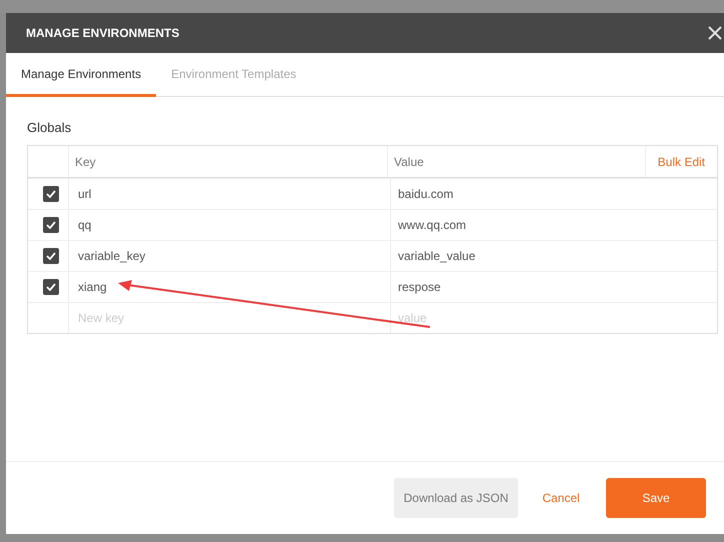 The width and height of the screenshot is (724, 542). What do you see at coordinates (85, 194) in the screenshot?
I see `table-cell: url` at bounding box center [85, 194].